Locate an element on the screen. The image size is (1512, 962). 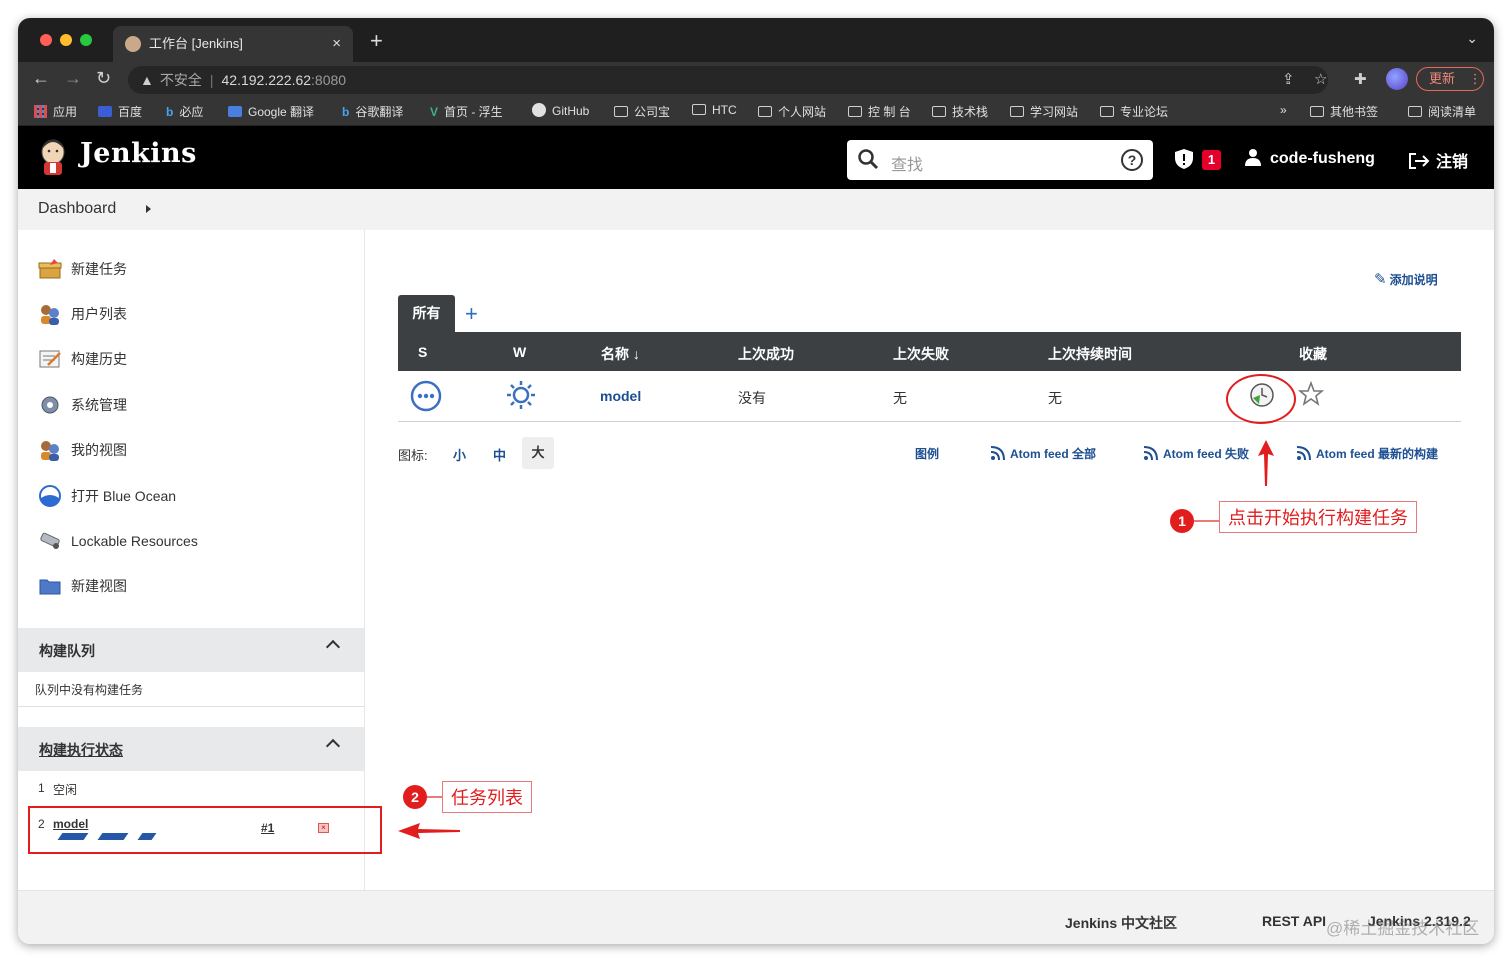
side-panel-divider is located at coordinates (364, 560).